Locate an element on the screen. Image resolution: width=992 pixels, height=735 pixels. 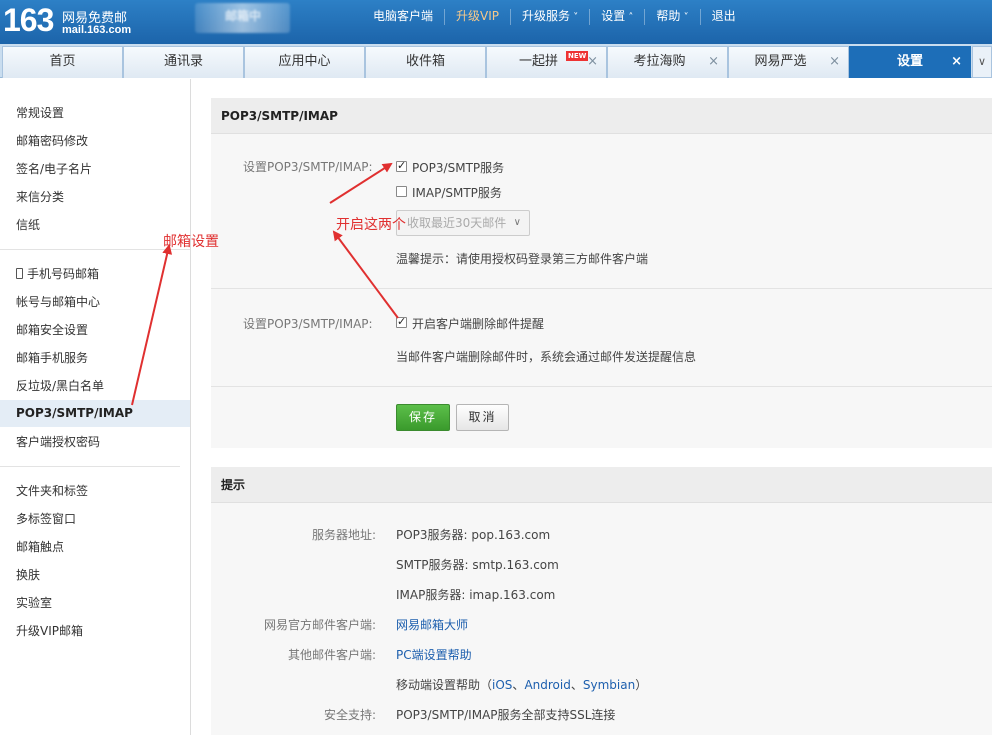
row1-label: 设置POP3/SMTP/IMAP: is located at coordinates (308, 167).